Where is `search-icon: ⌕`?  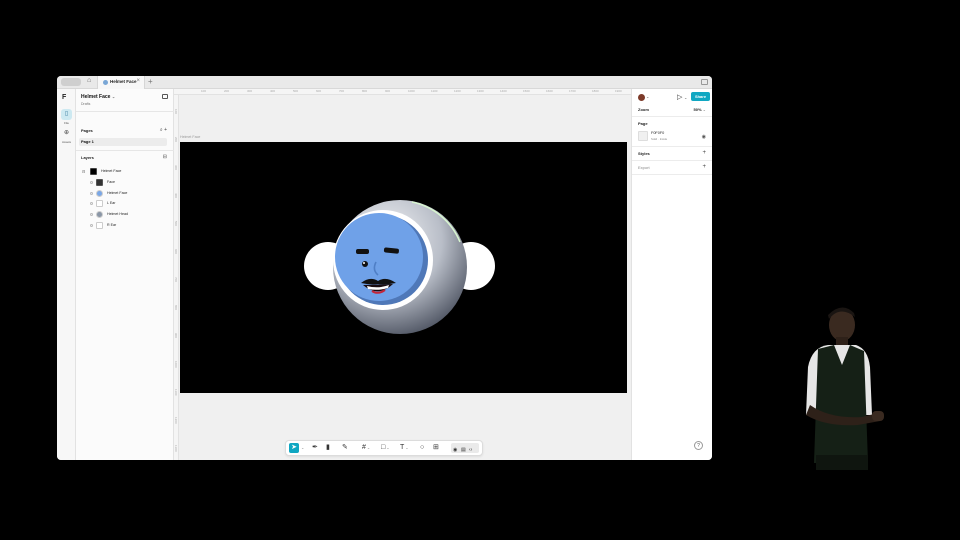
search-icon: ⌕ is located at coordinates (161, 130).